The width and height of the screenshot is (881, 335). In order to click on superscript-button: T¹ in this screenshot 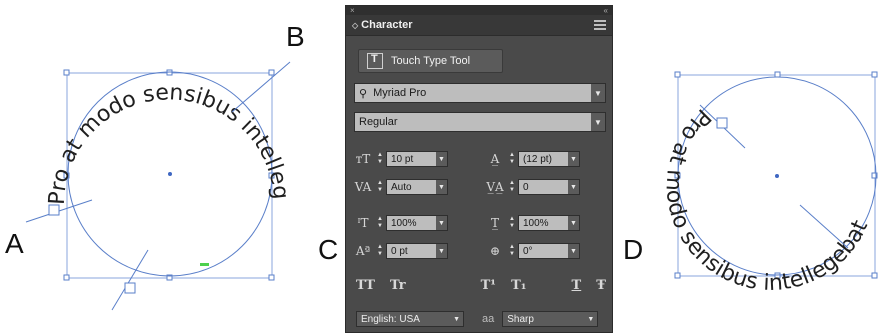, I will do `click(488, 285)`.